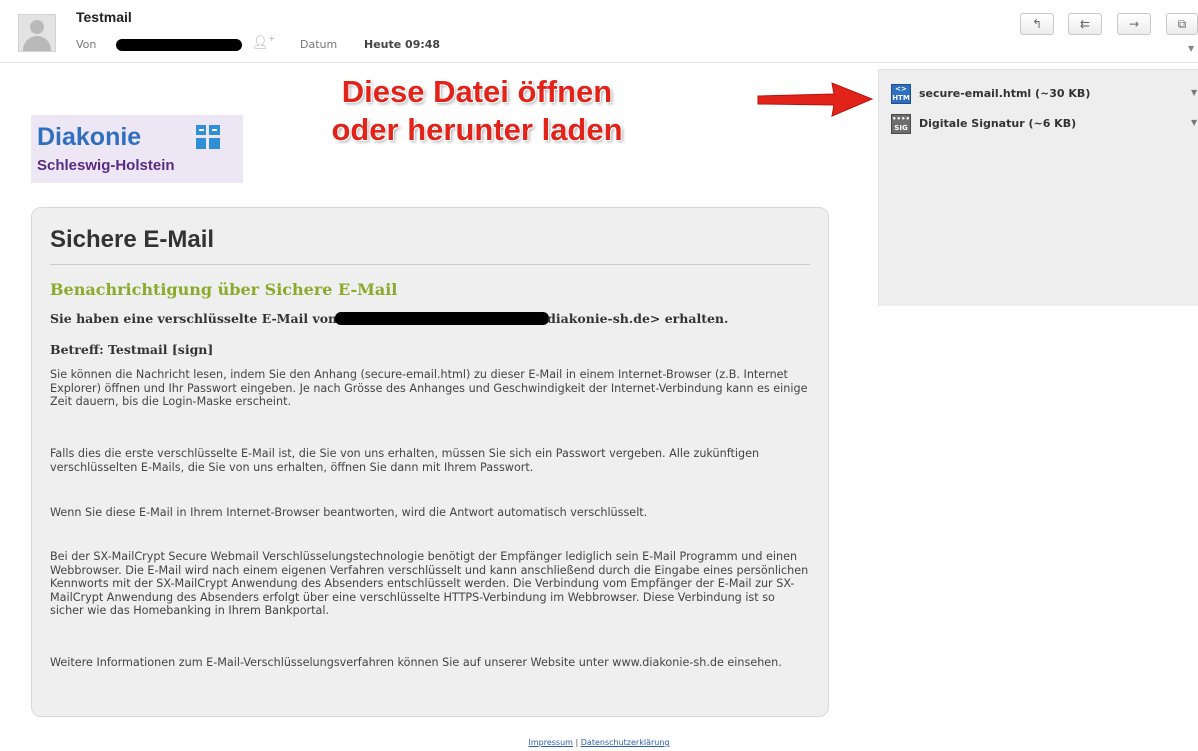 This screenshot has width=1198, height=751. I want to click on annotation-line-1: Diese Datei öffnen, so click(477, 91).